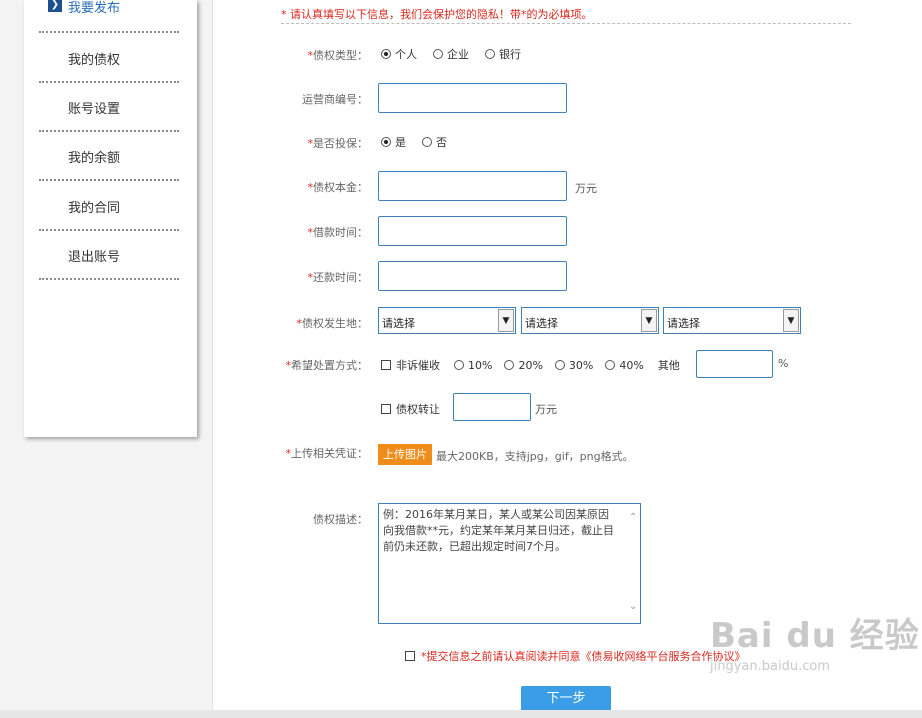  What do you see at coordinates (472, 276) in the screenshot?
I see `repay-date-input` at bounding box center [472, 276].